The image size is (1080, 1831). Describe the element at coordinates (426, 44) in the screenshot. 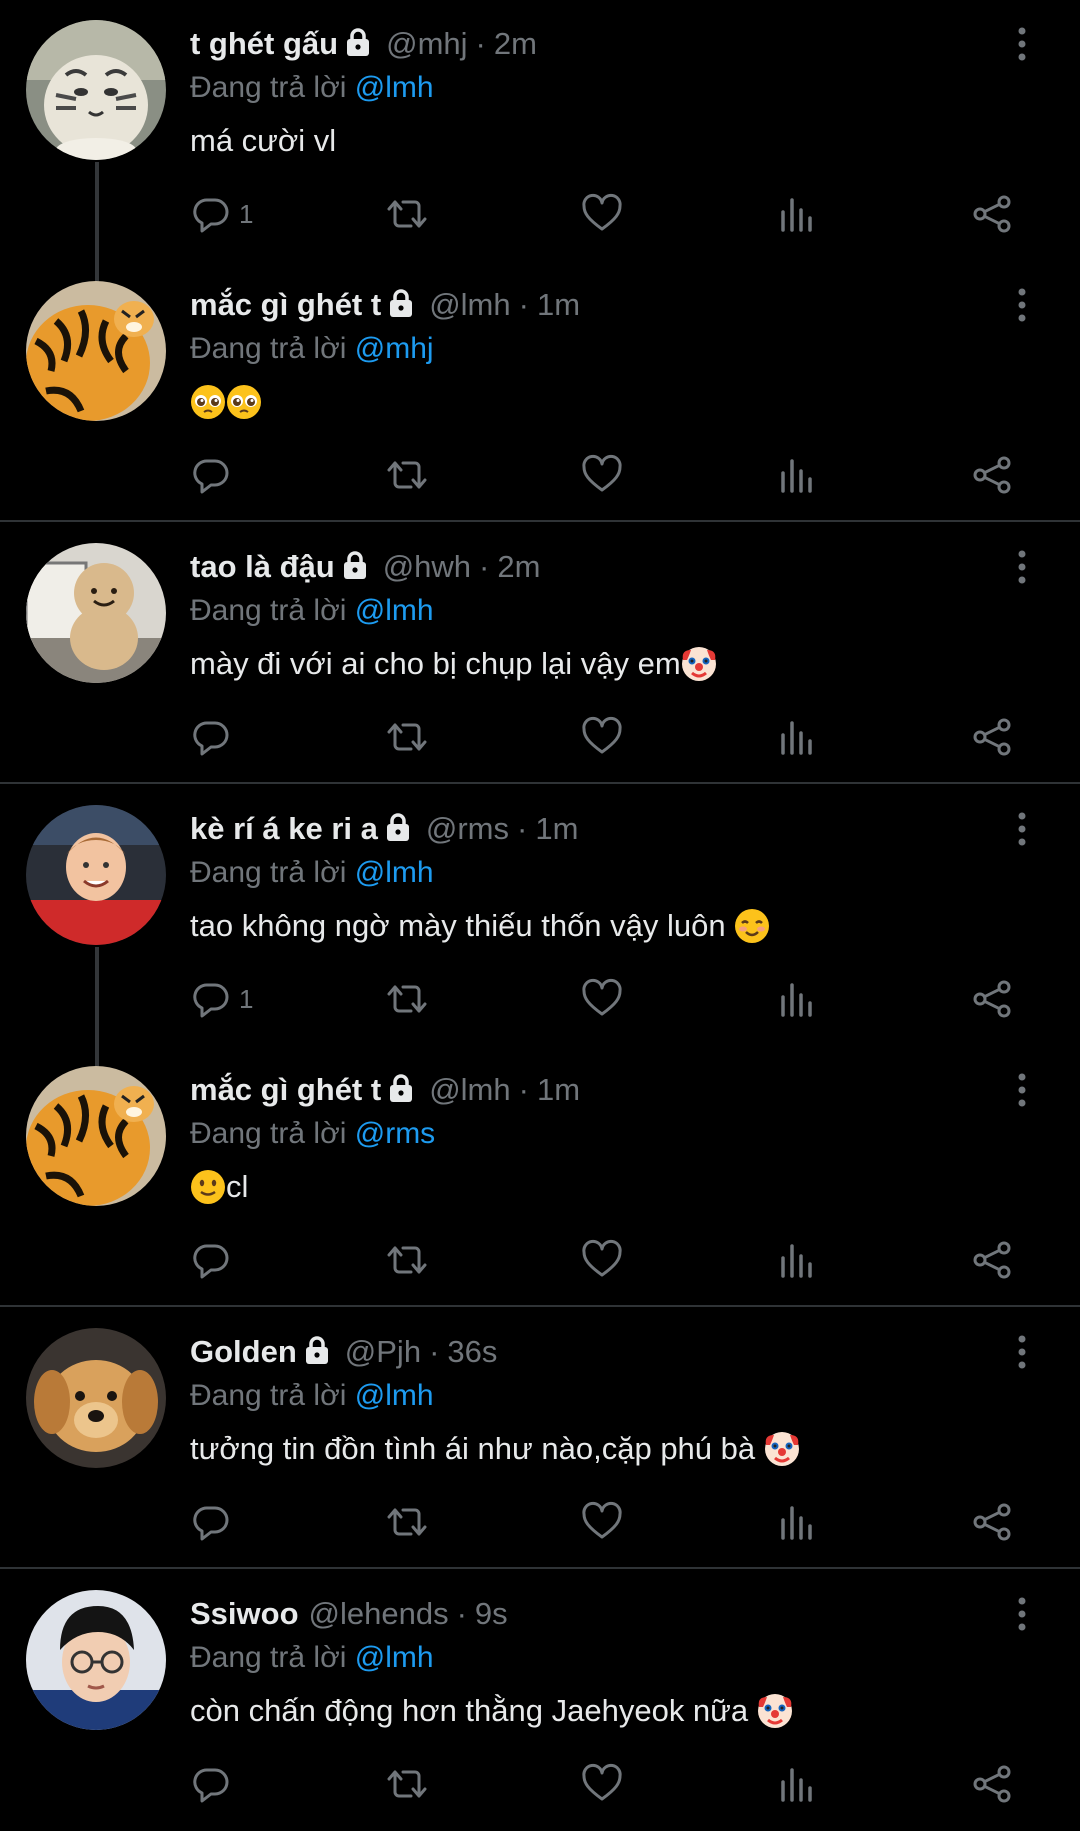

I see `user-handle: @mhj` at that location.